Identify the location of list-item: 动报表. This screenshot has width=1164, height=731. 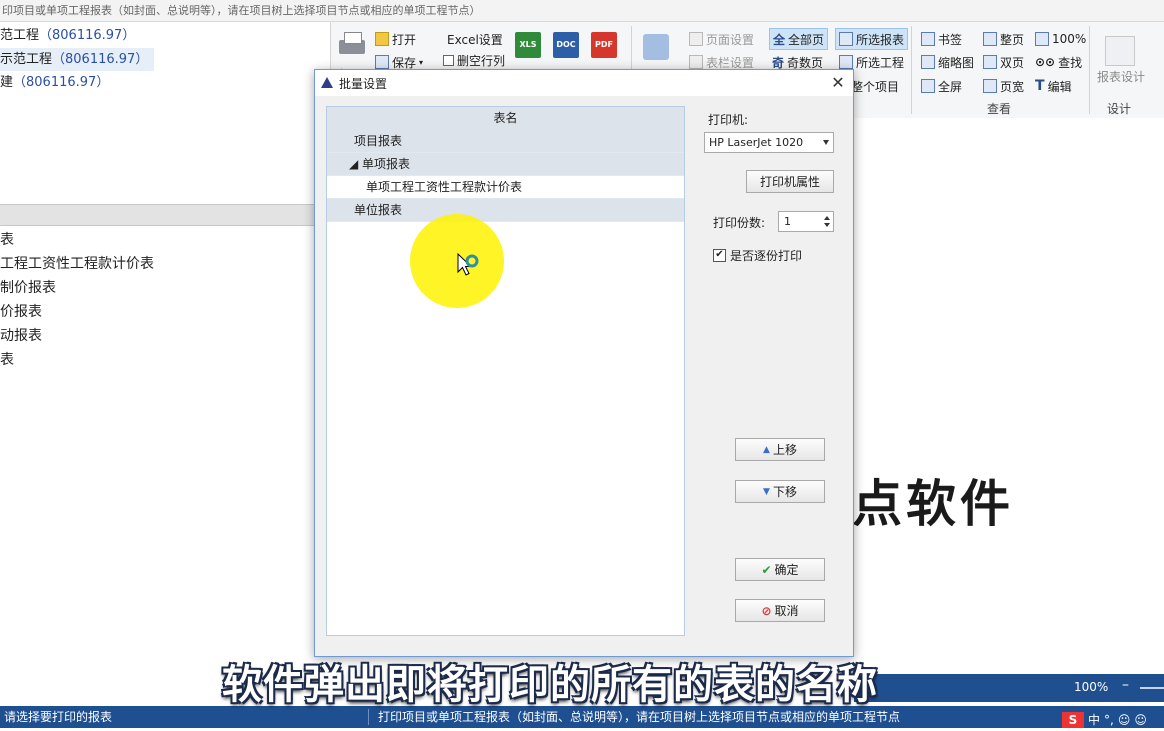
(21, 336).